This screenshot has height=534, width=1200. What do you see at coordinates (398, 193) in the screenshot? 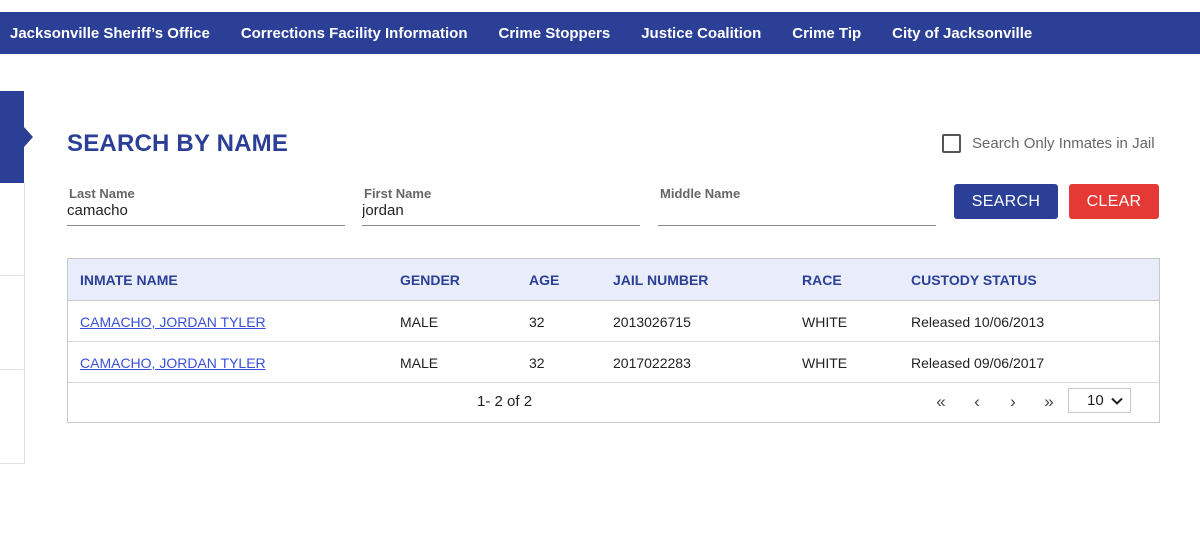
I see `first-name-label: First Name` at bounding box center [398, 193].